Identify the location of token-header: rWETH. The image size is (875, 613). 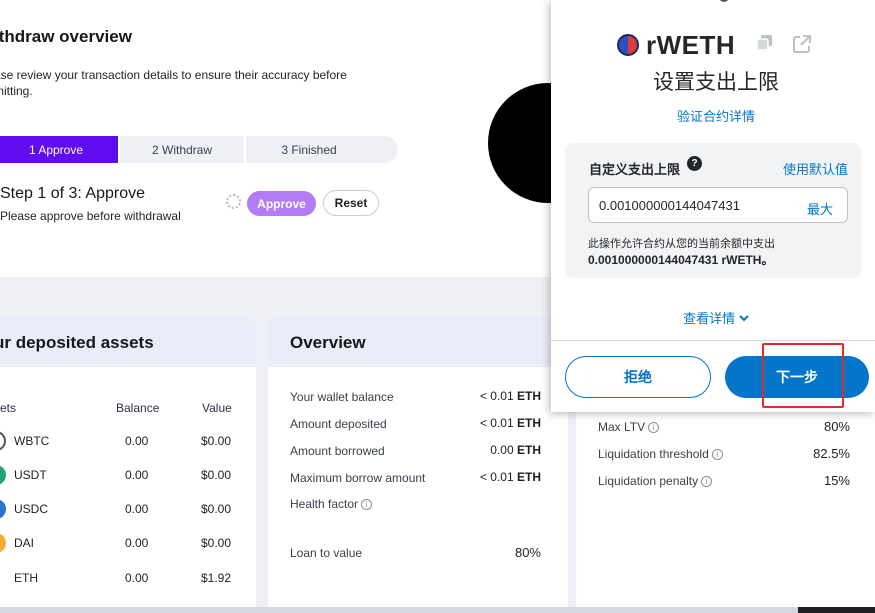
(676, 45).